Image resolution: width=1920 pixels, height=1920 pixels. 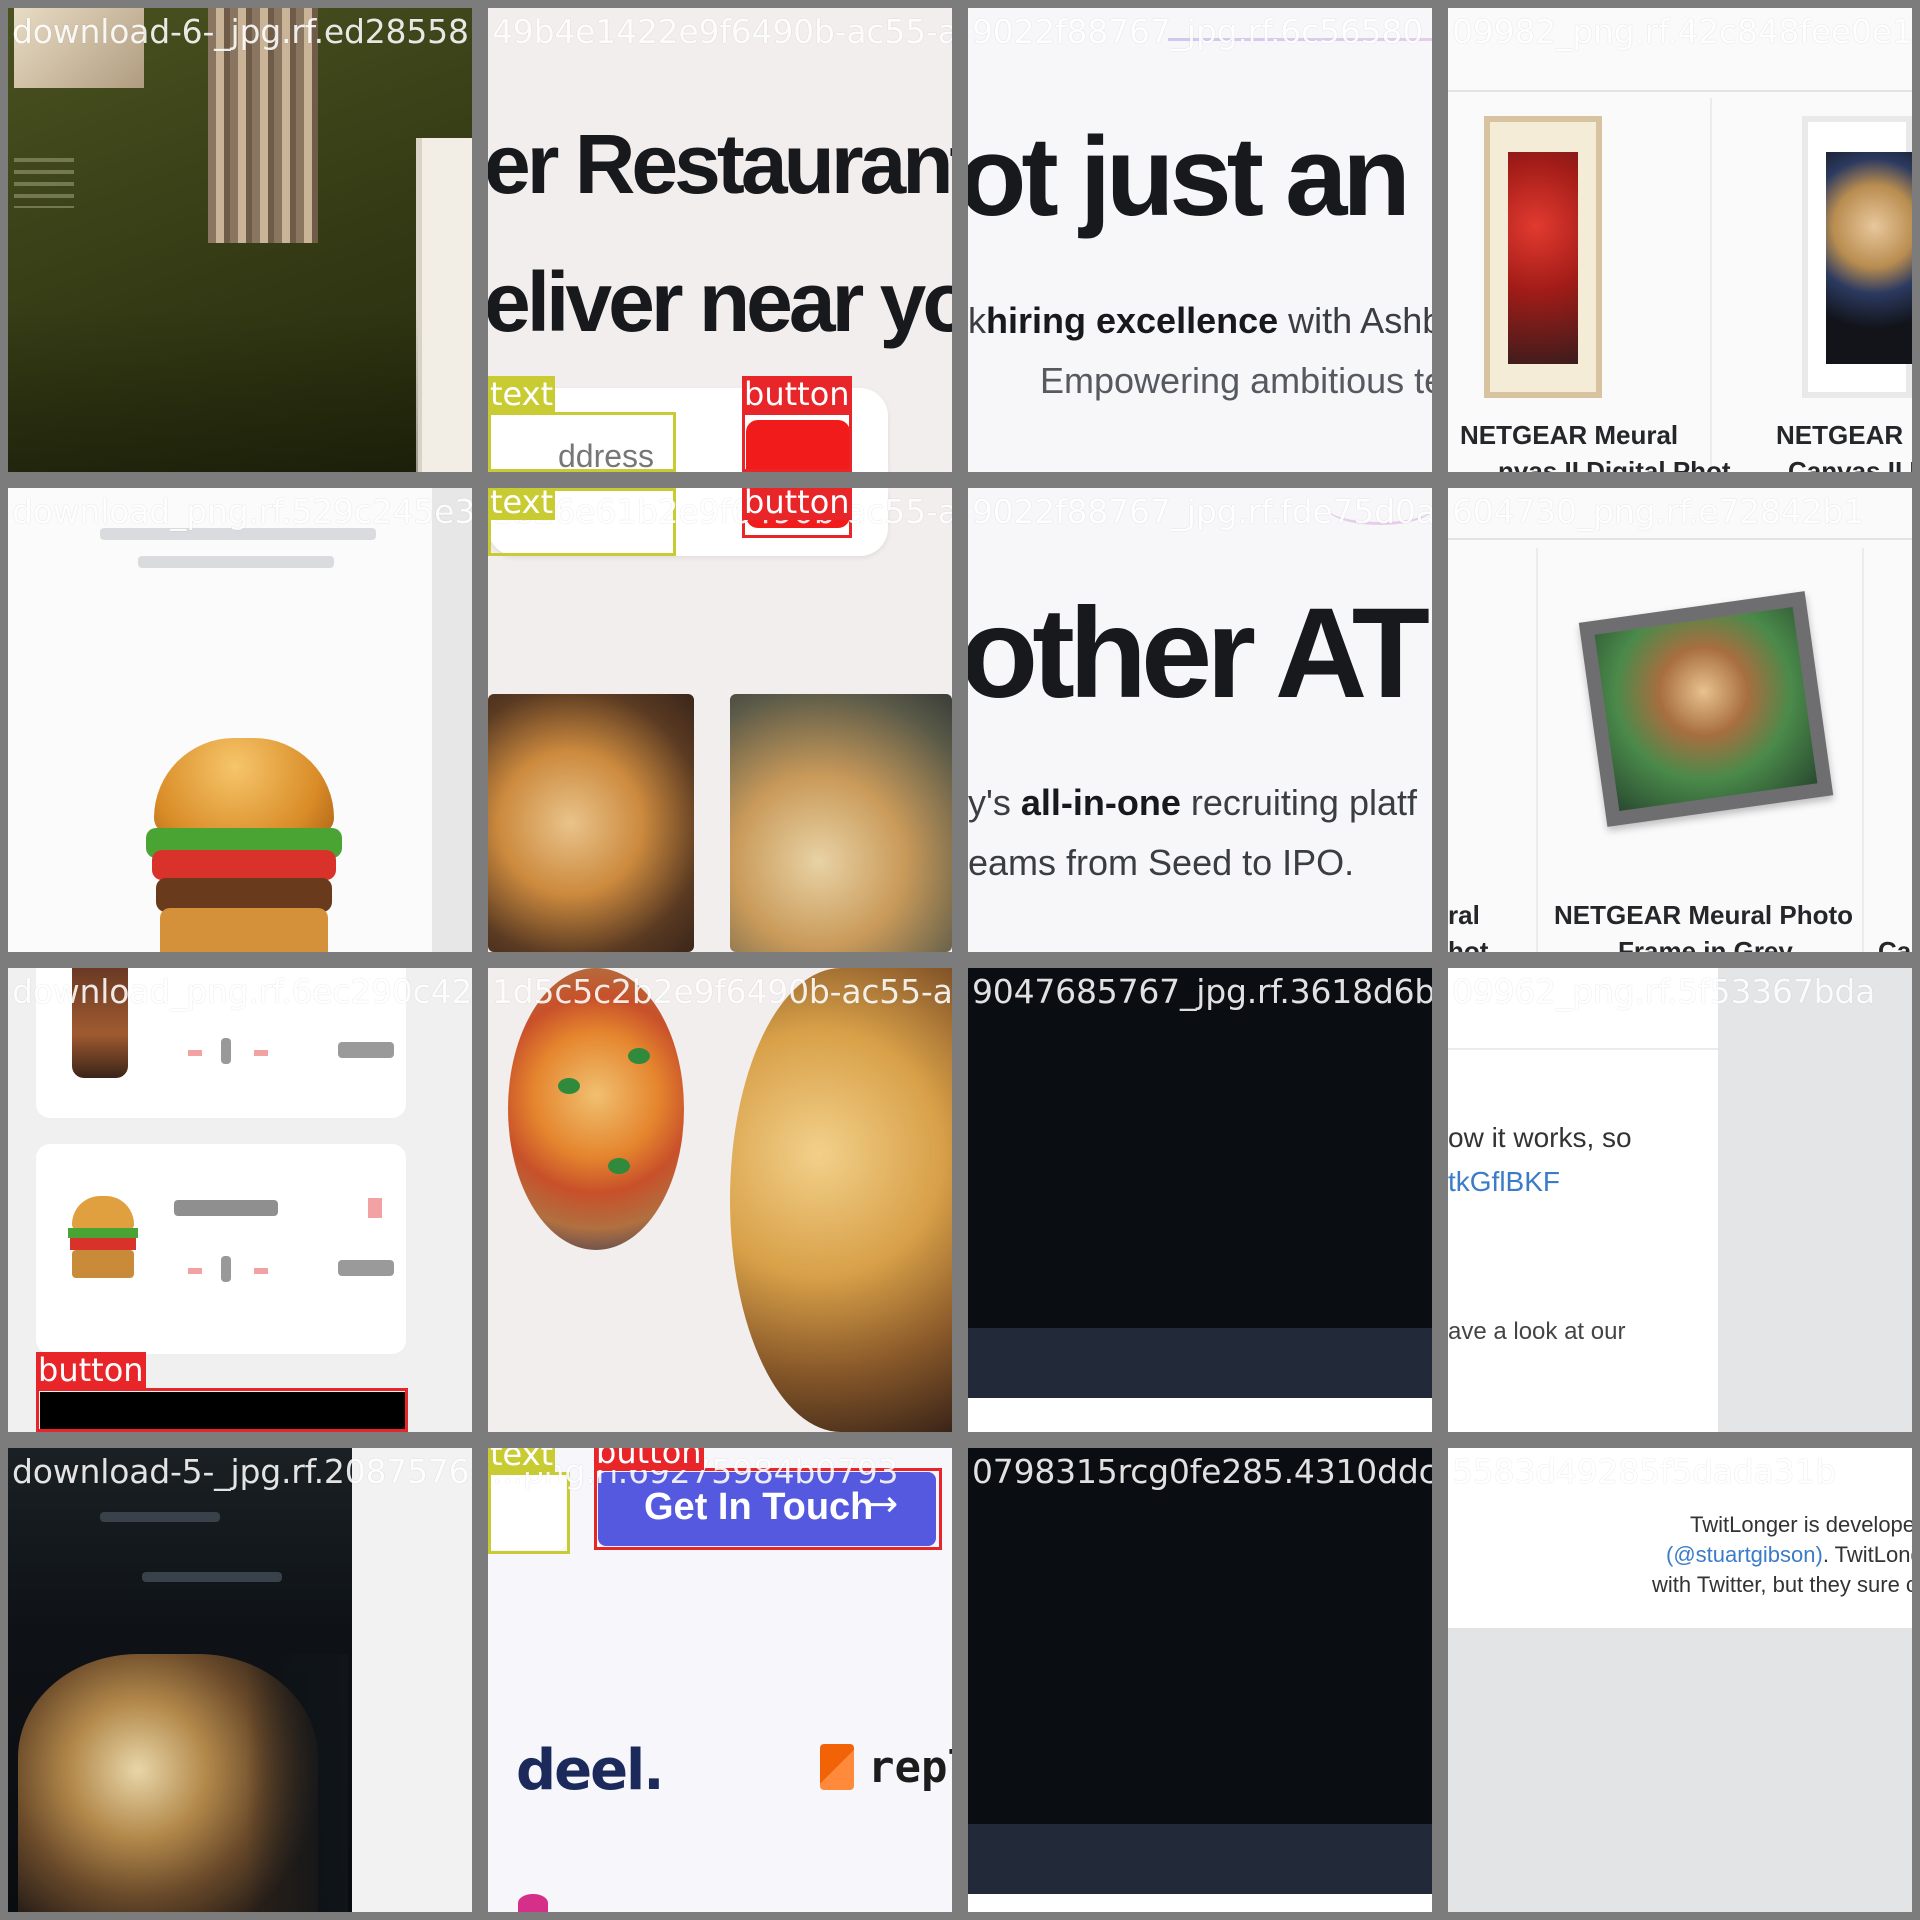 I want to click on food-image-pizza, so click(x=591, y=823).